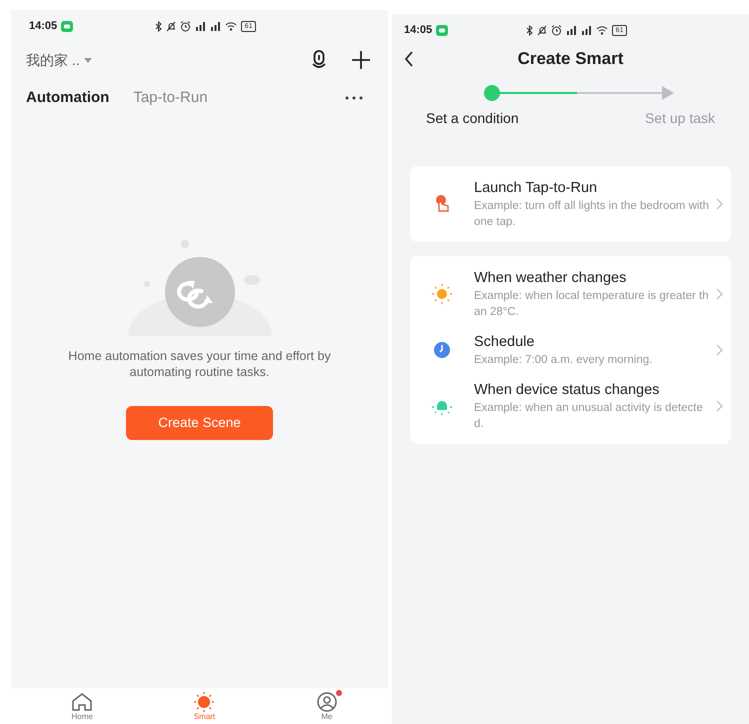 This screenshot has width=749, height=724. Describe the element at coordinates (679, 118) in the screenshot. I see `step-label: Set up task` at that location.